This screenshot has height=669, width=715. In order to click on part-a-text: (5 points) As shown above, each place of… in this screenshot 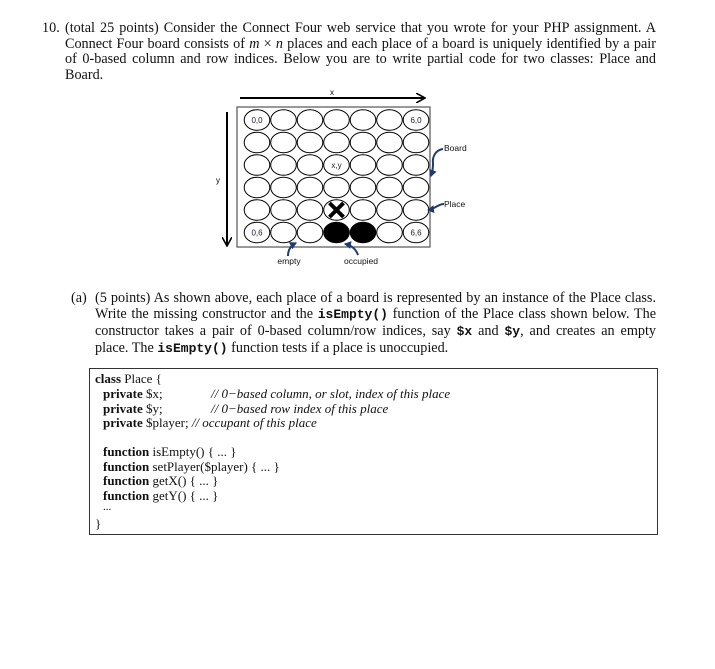, I will do `click(375, 323)`.